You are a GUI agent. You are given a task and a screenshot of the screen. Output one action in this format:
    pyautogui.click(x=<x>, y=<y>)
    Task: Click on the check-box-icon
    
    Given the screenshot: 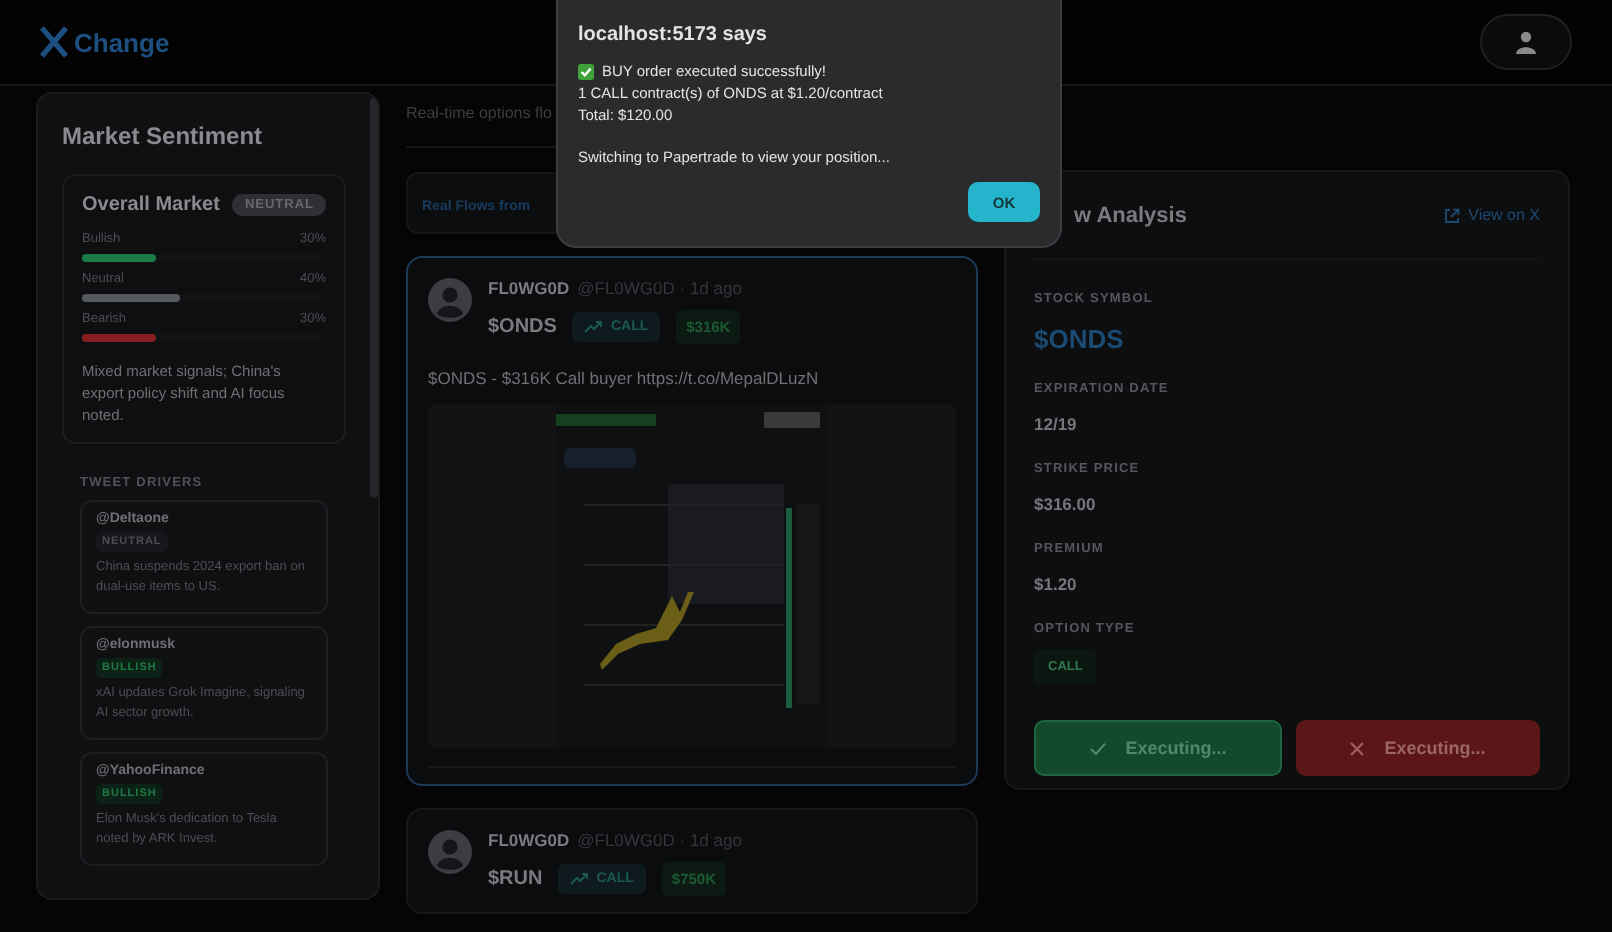 What is the action you would take?
    pyautogui.click(x=586, y=71)
    